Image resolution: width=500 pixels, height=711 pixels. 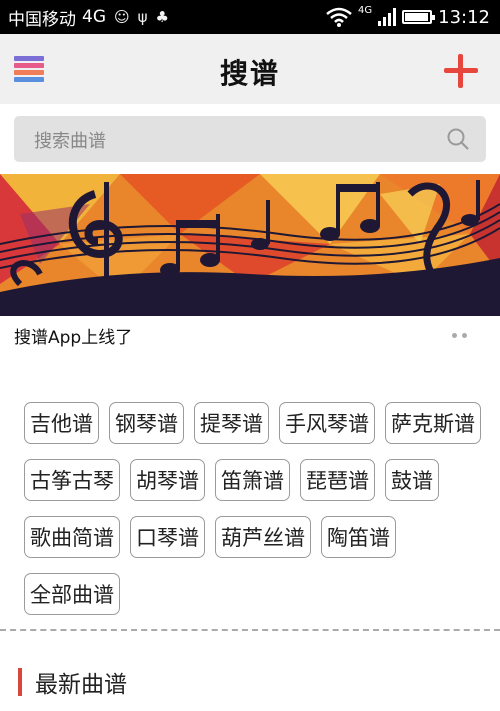 I want to click on usb-icon: ψ, so click(x=142, y=17).